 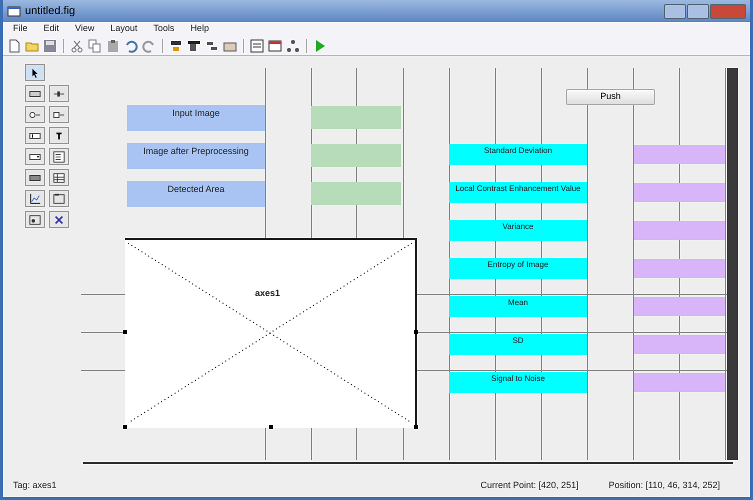 I want to click on new-file-icon, so click(x=14, y=45).